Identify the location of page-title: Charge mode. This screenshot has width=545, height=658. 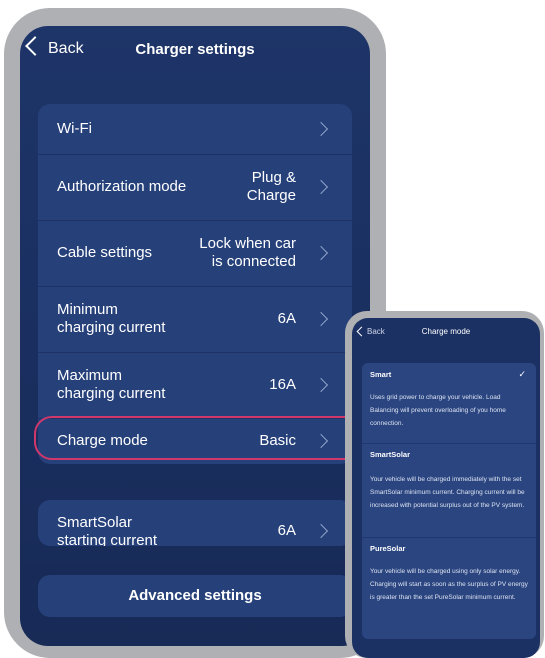
(446, 331).